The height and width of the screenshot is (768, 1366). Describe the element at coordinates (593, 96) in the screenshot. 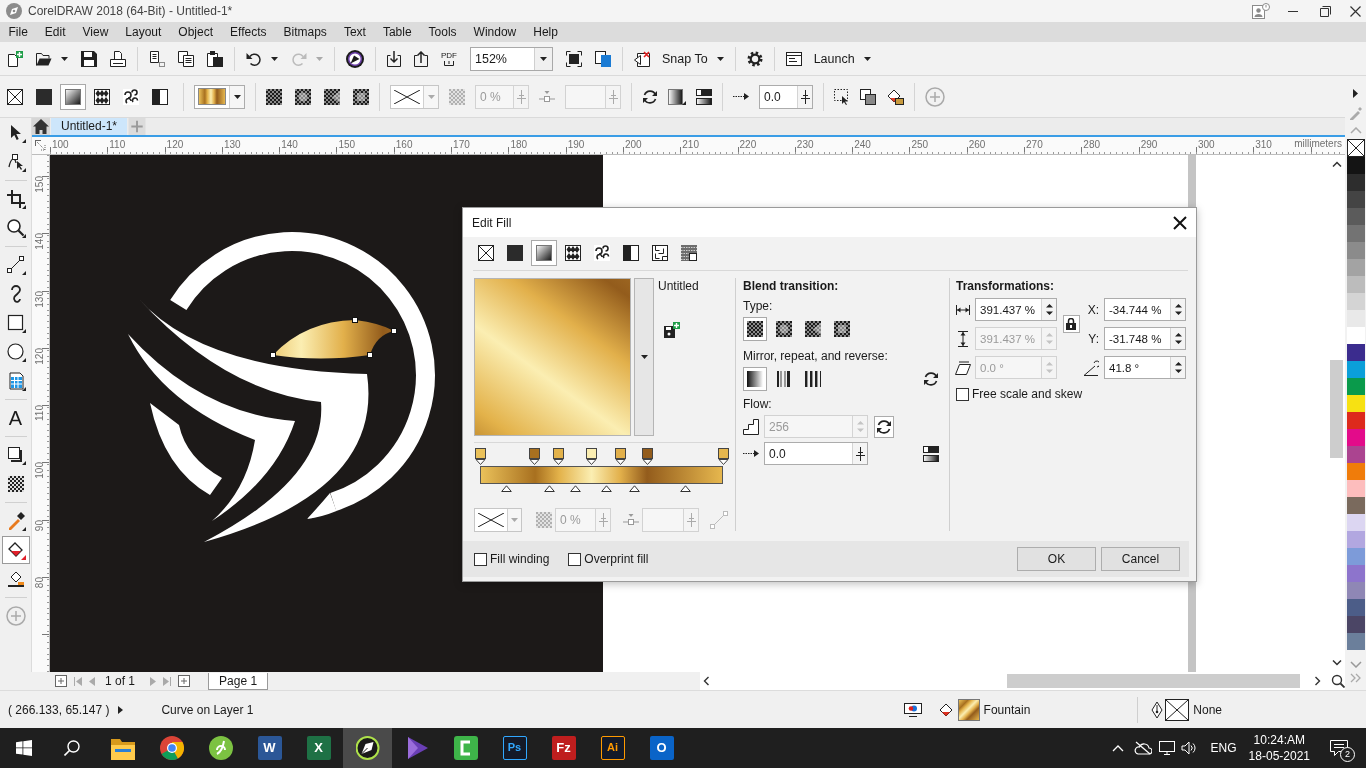

I see `node-position-field` at that location.